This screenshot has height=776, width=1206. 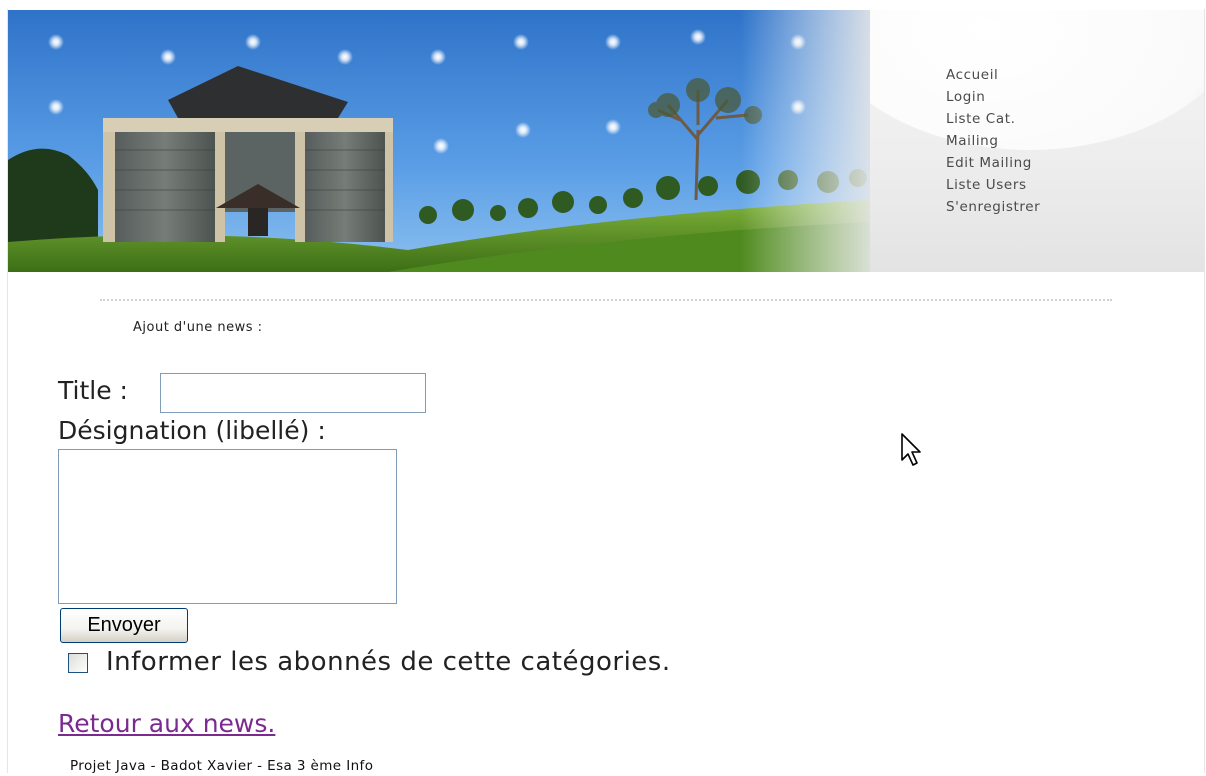 I want to click on title-label: Title :, so click(x=93, y=390).